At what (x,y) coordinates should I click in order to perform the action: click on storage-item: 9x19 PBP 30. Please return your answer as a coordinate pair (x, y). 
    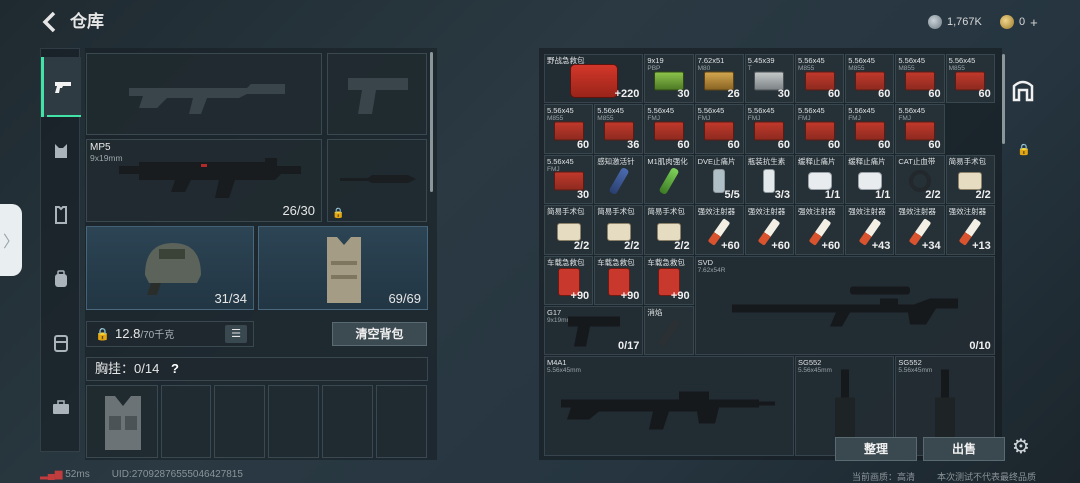
    Looking at the image, I should click on (669, 79).